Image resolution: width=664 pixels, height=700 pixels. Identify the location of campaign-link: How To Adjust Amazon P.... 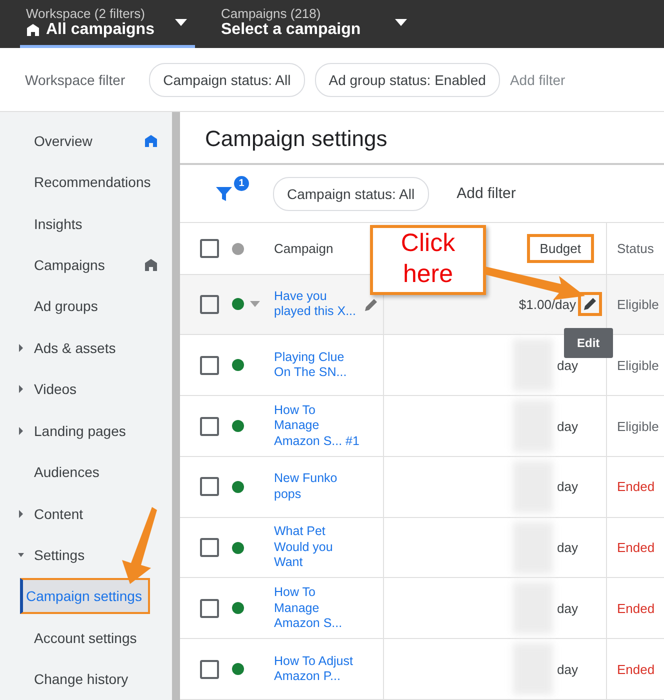
(317, 669).